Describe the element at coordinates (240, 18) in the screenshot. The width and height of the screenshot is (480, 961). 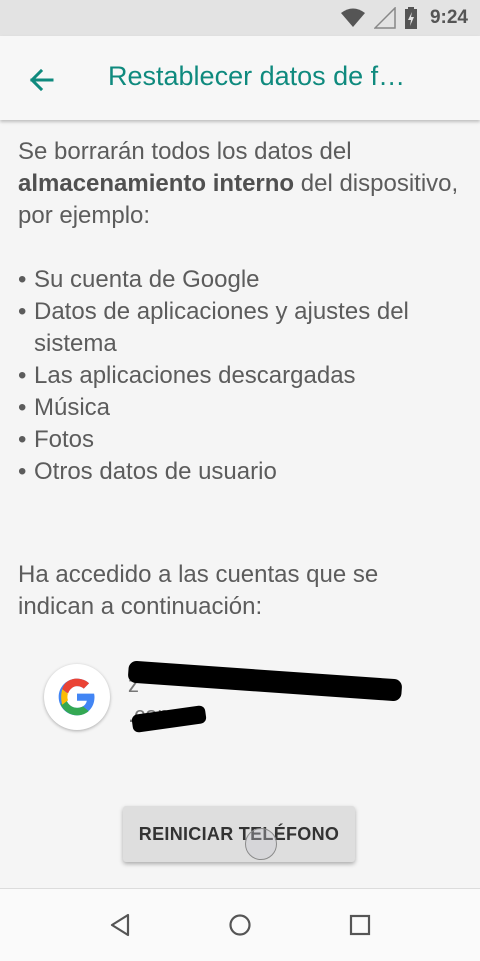
I see `status-bar: 9:24` at that location.